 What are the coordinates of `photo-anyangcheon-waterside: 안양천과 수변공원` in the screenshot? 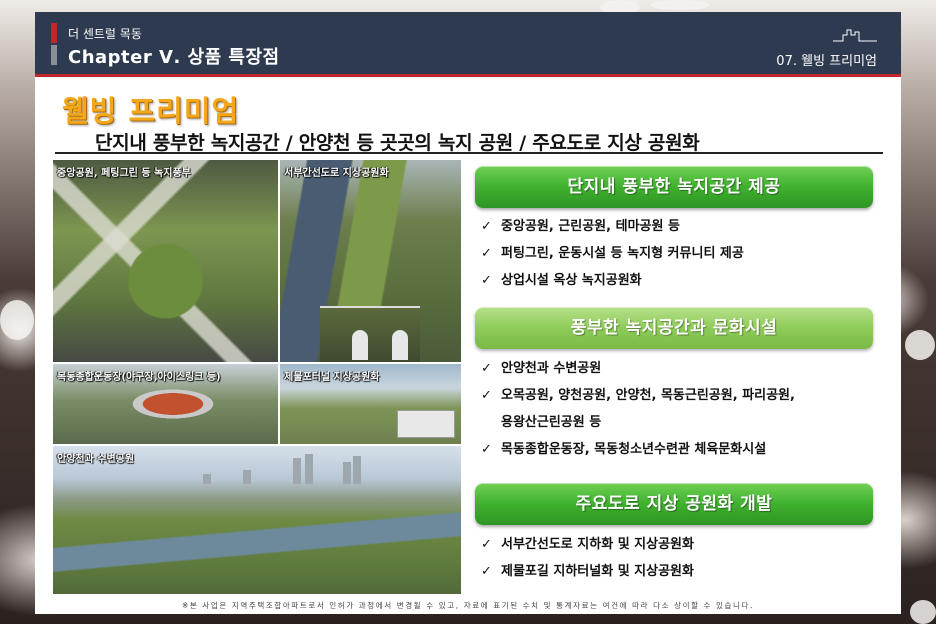 It's located at (257, 520).